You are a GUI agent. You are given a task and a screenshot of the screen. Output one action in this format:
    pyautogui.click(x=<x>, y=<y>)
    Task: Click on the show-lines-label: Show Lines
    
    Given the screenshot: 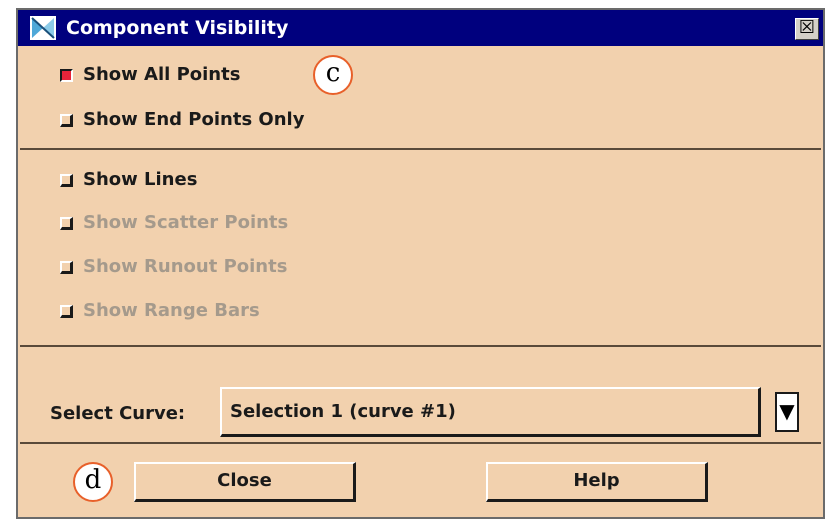 What is the action you would take?
    pyautogui.click(x=140, y=179)
    